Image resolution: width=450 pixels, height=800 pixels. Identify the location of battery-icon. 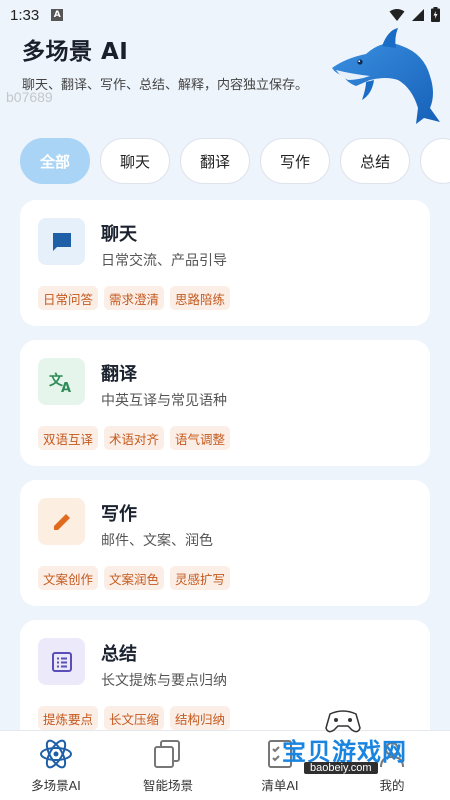
(435, 14).